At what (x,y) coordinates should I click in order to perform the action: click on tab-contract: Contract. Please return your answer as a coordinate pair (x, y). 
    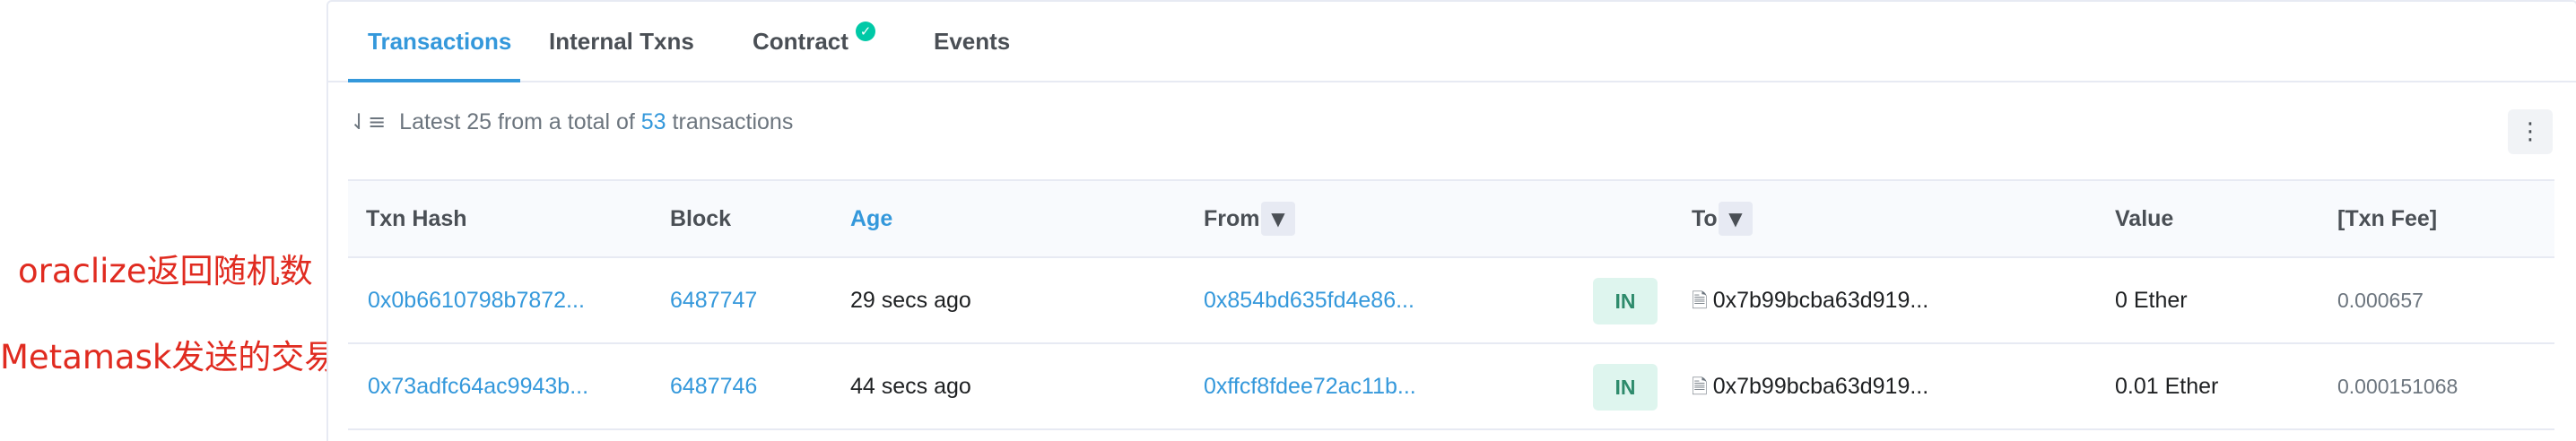
    Looking at the image, I should click on (801, 41).